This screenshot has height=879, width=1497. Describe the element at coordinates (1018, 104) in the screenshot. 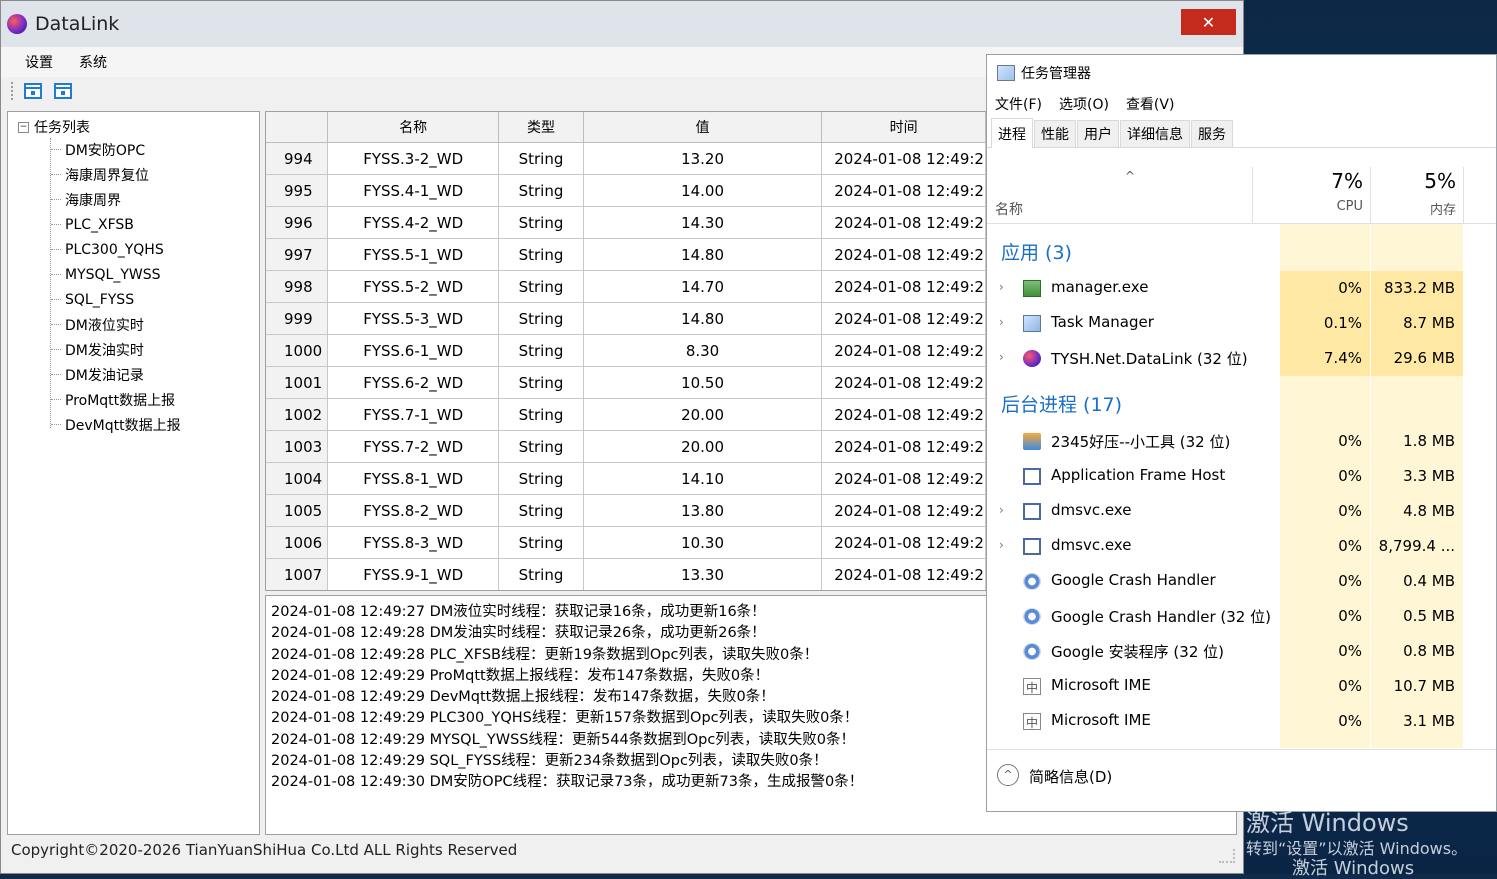

I see `tm-menu-file: 文件(F)` at that location.